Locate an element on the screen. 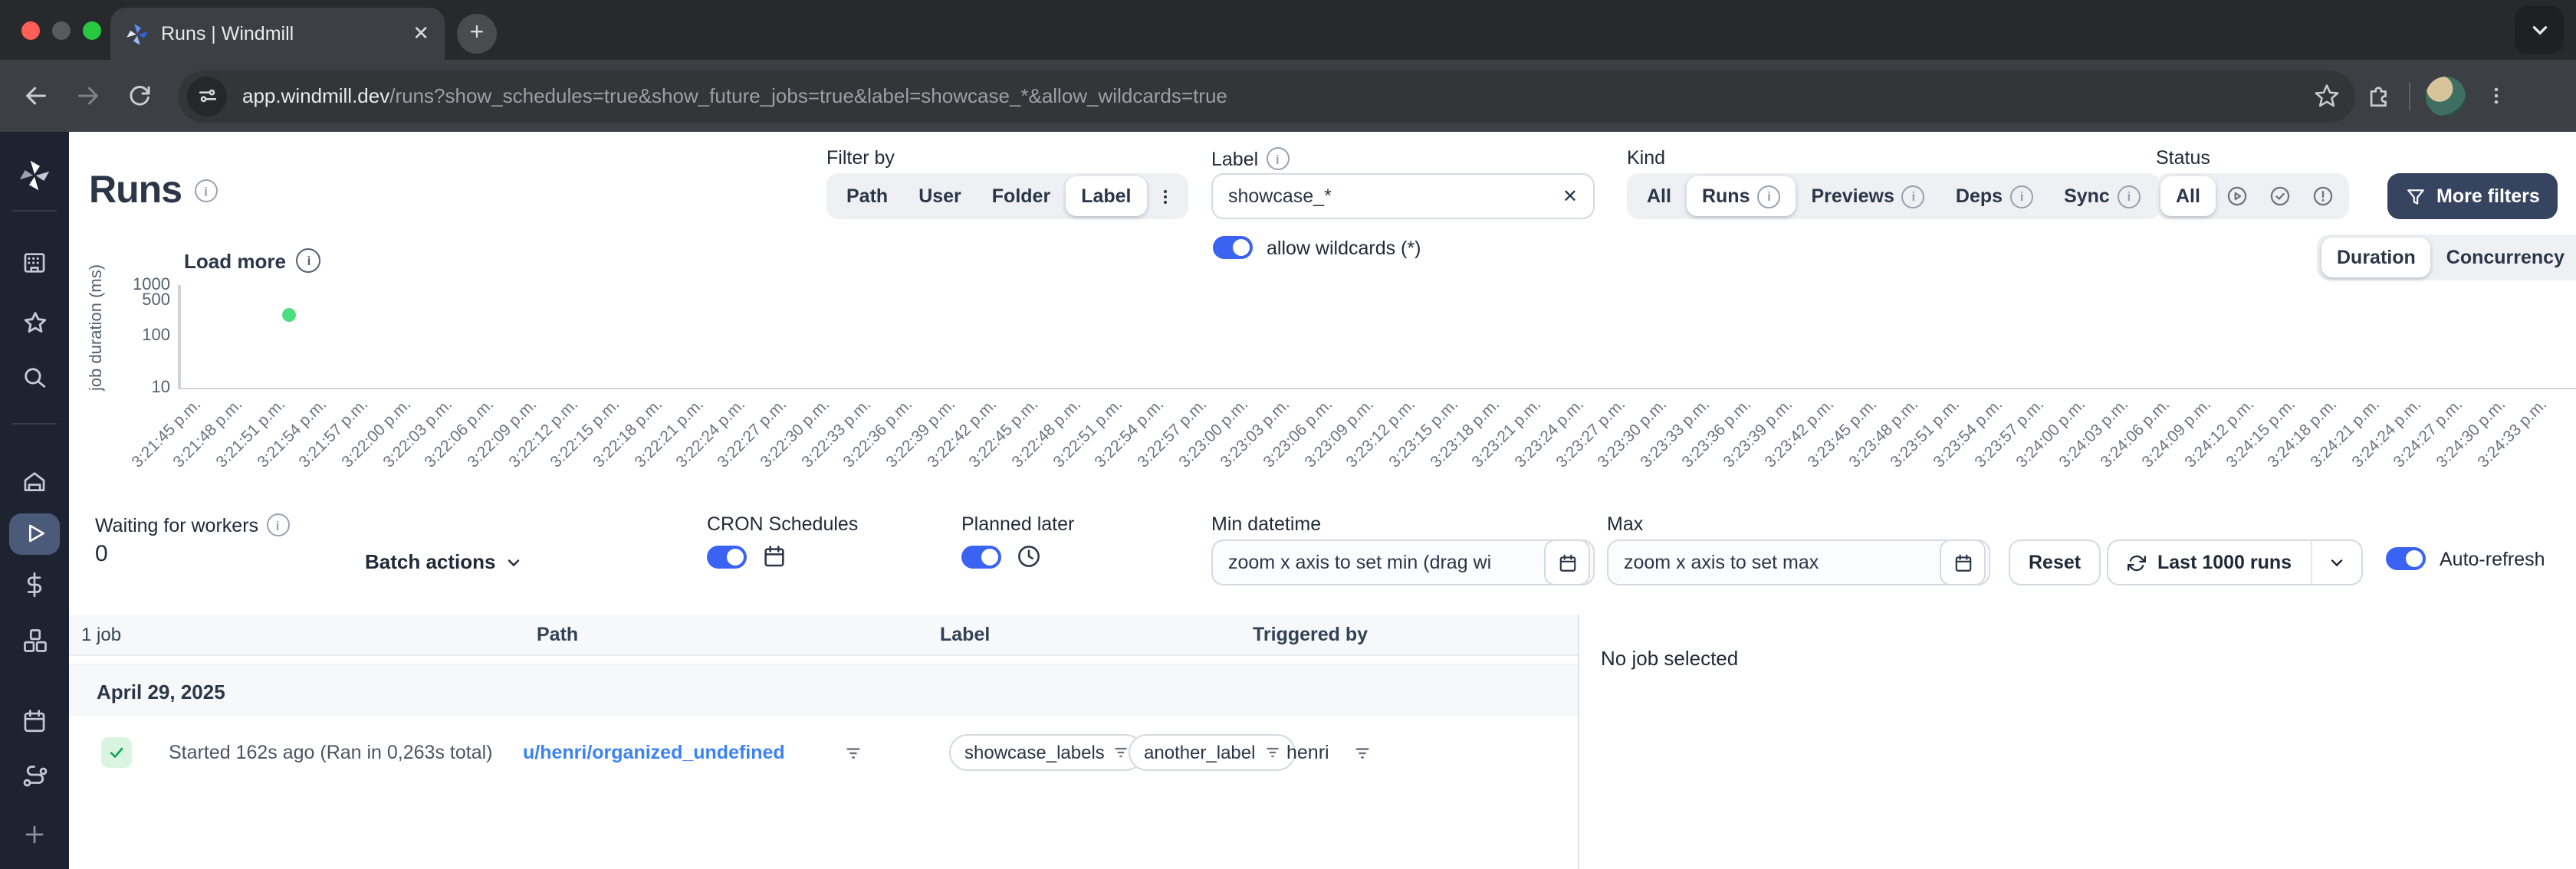  filter-by-segmented: Path User Folder Label is located at coordinates (1007, 196).